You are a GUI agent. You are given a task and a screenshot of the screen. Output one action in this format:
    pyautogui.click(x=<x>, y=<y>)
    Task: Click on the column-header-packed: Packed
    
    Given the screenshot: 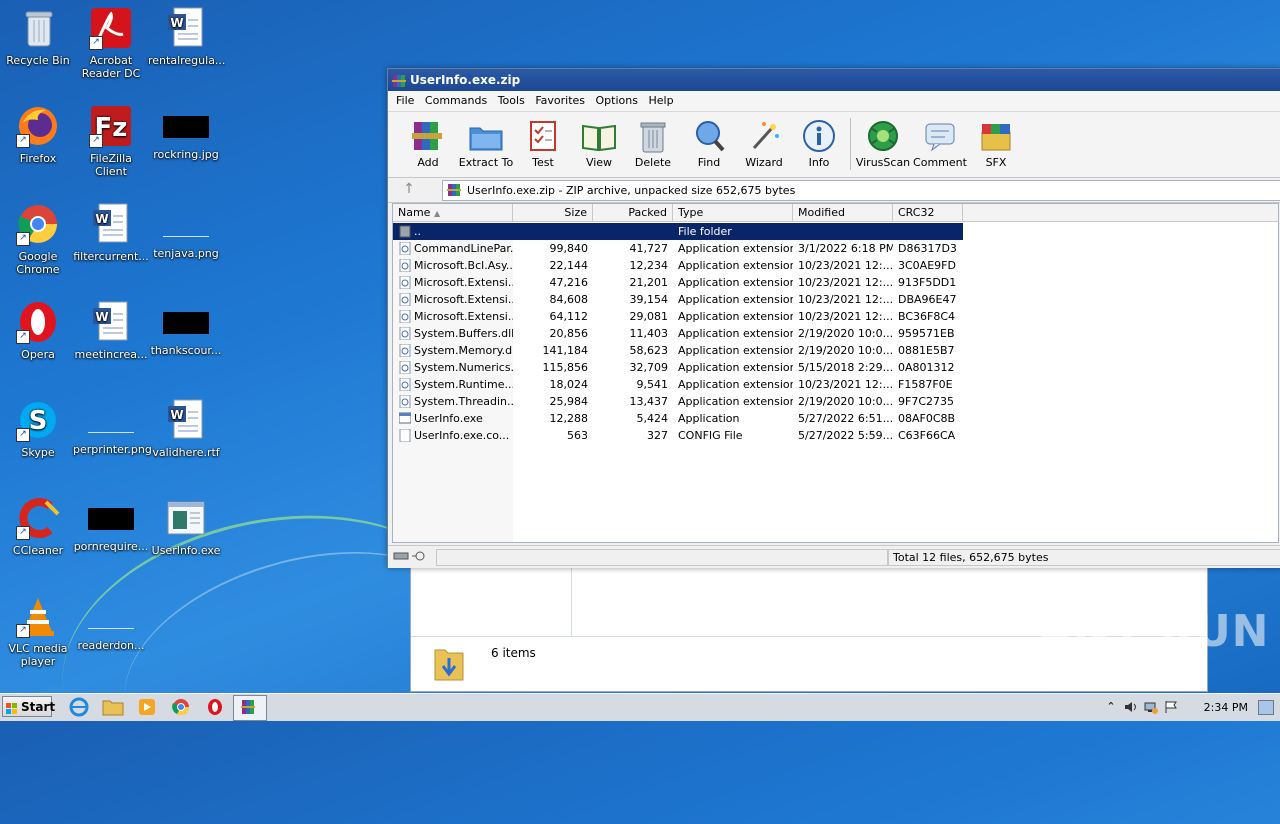 What is the action you would take?
    pyautogui.click(x=633, y=212)
    